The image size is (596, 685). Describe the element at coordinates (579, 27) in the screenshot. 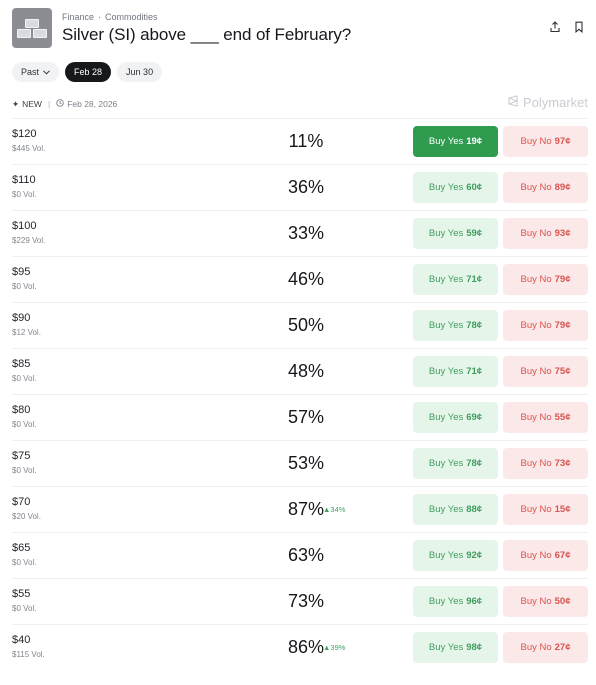

I see `bookmark-icon` at that location.